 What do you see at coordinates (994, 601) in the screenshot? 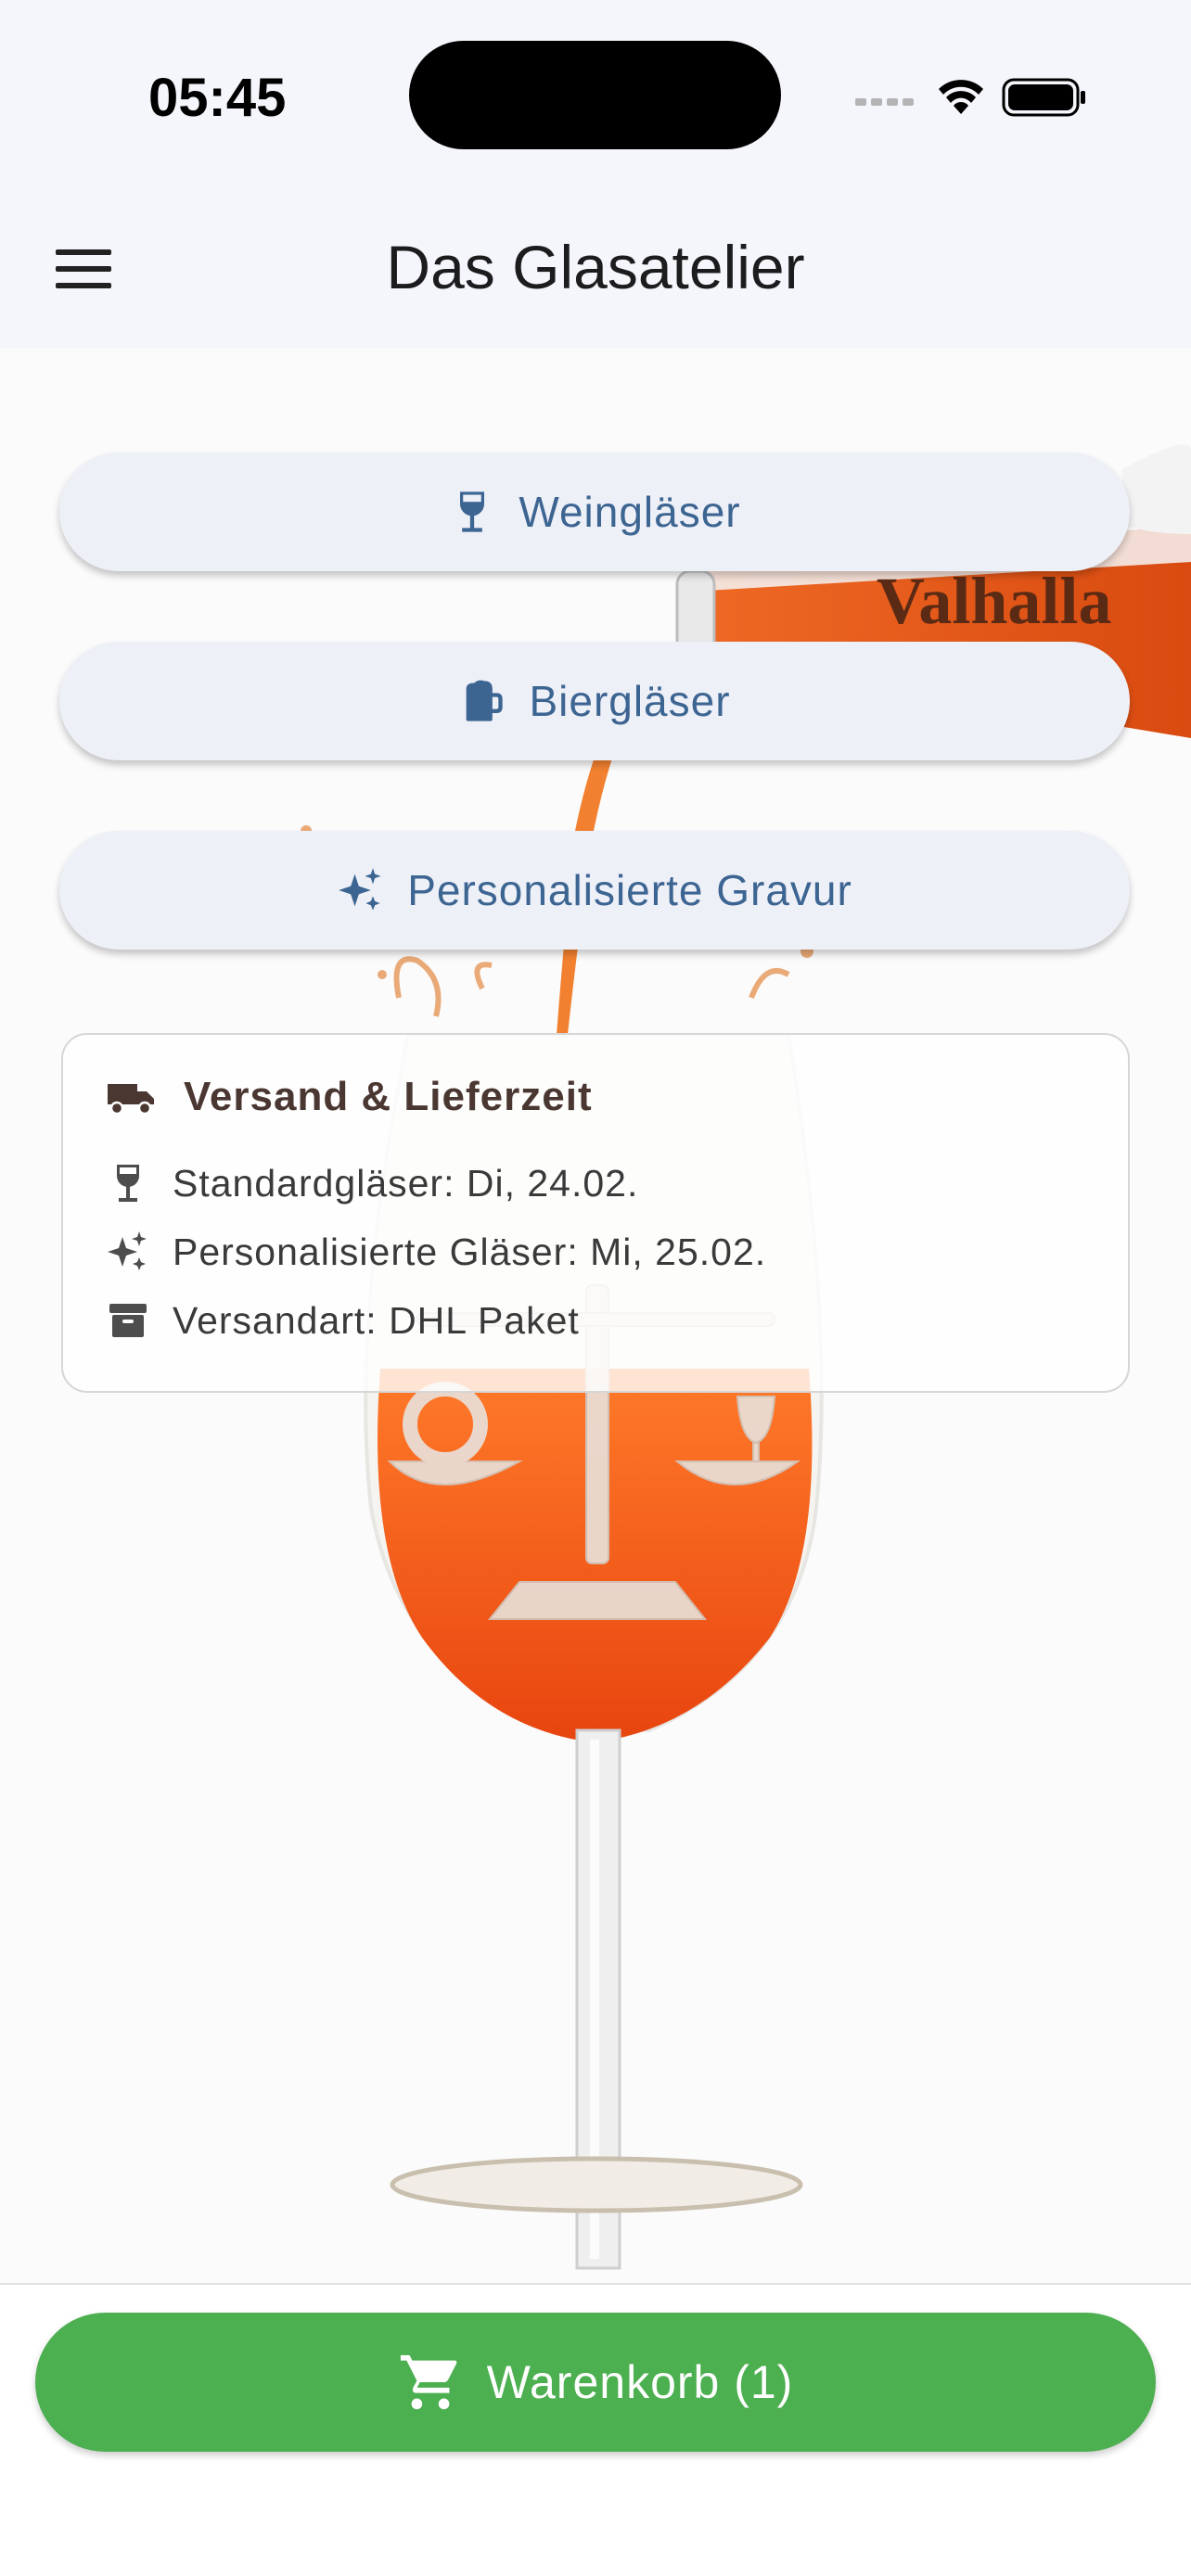
I see `bottle-label: Valhalla` at bounding box center [994, 601].